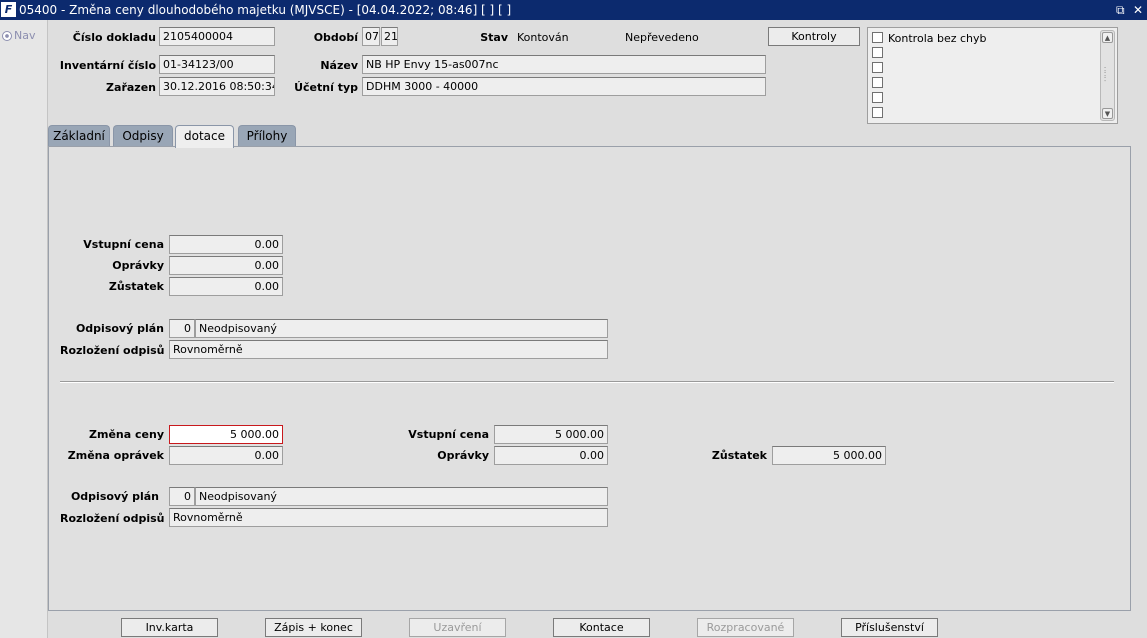 This screenshot has width=1147, height=638. I want to click on novy-odpisovy-plan-label: Odpisový plán, so click(114, 496).